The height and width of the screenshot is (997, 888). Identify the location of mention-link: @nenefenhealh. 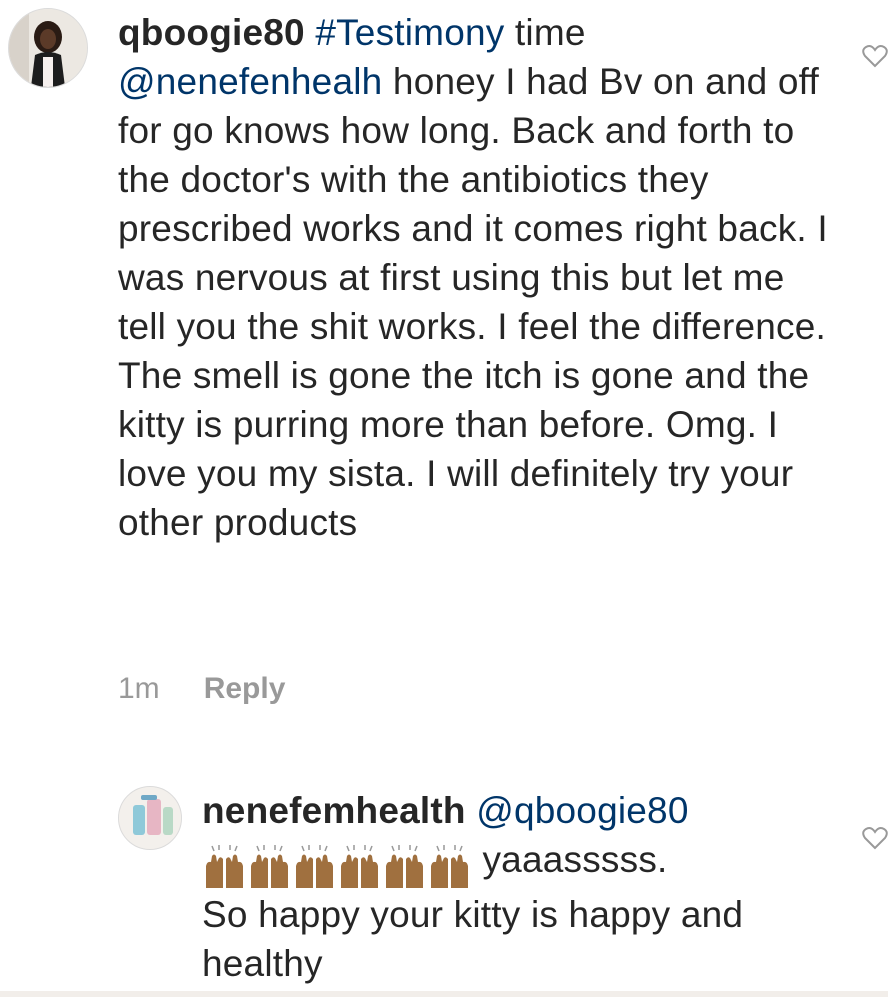
(250, 81).